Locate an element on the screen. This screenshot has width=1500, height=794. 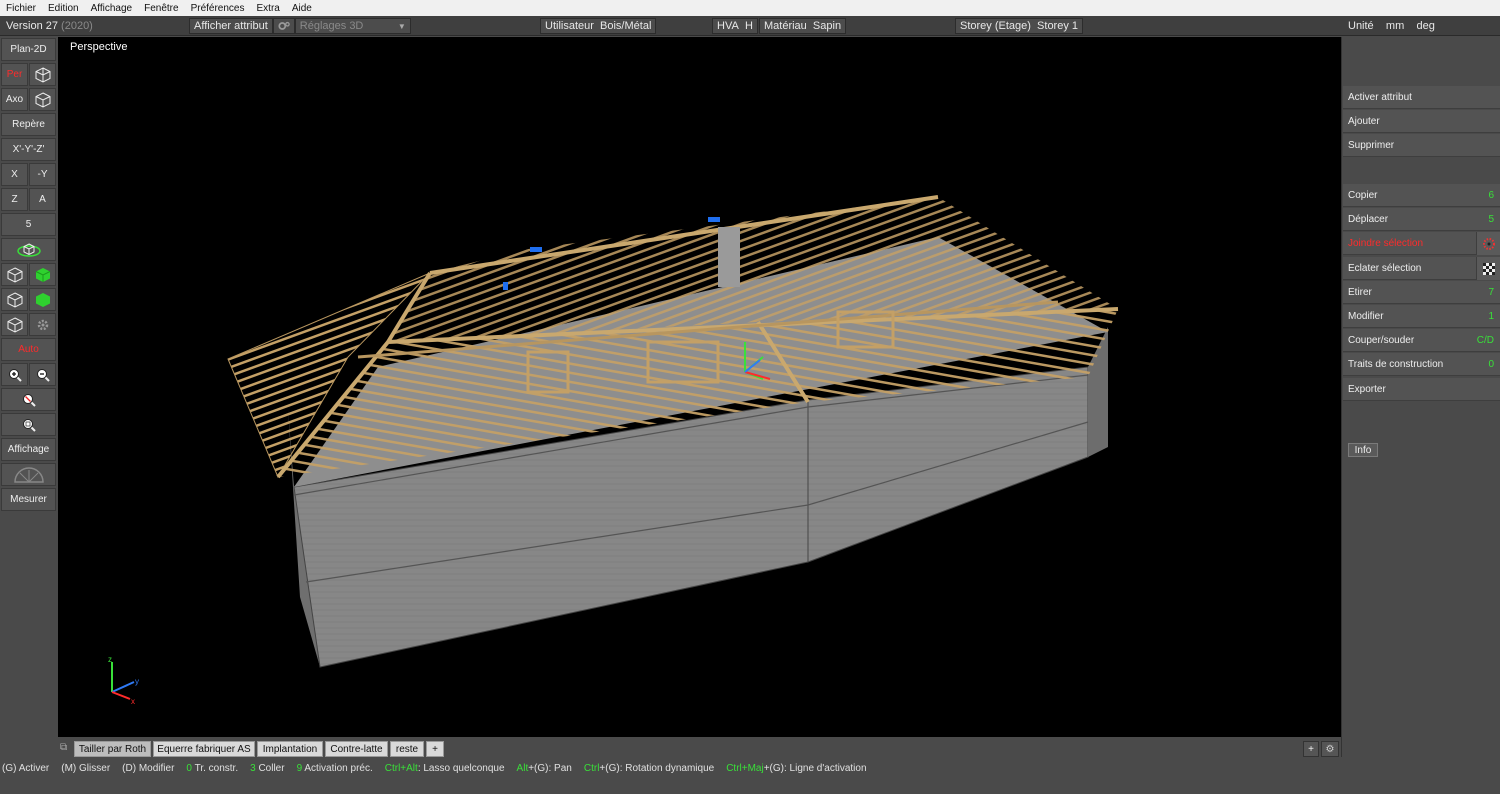
a-view-button: A is located at coordinates (42, 199).